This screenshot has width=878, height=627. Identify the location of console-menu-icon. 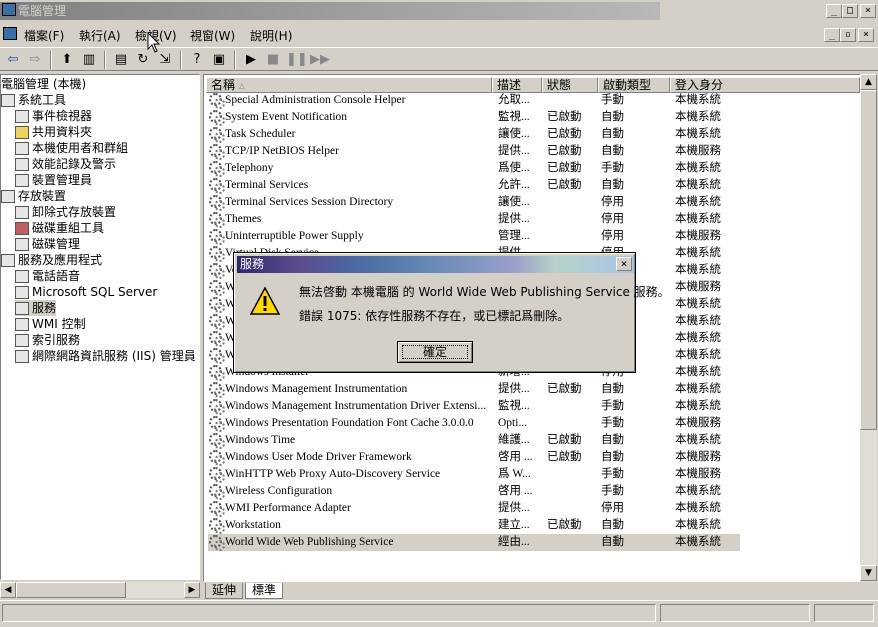
(10, 33).